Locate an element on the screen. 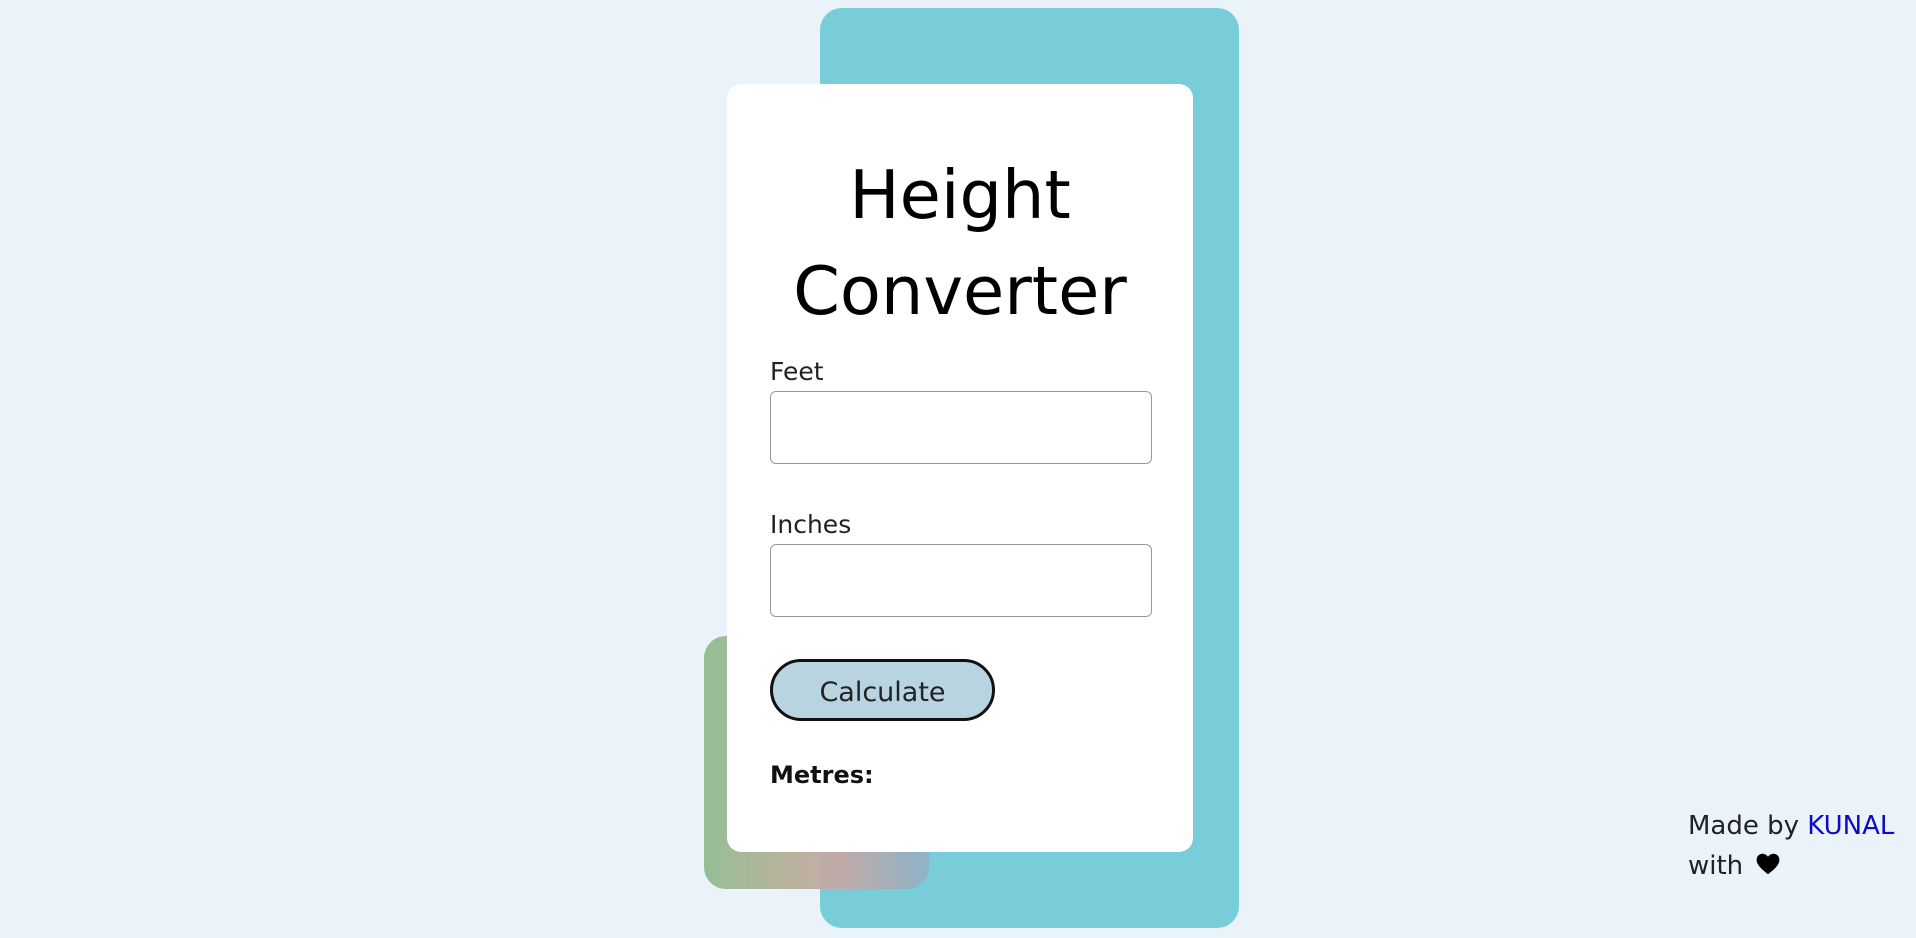 Image resolution: width=1916 pixels, height=938 pixels. title-line-1: Height is located at coordinates (960, 195).